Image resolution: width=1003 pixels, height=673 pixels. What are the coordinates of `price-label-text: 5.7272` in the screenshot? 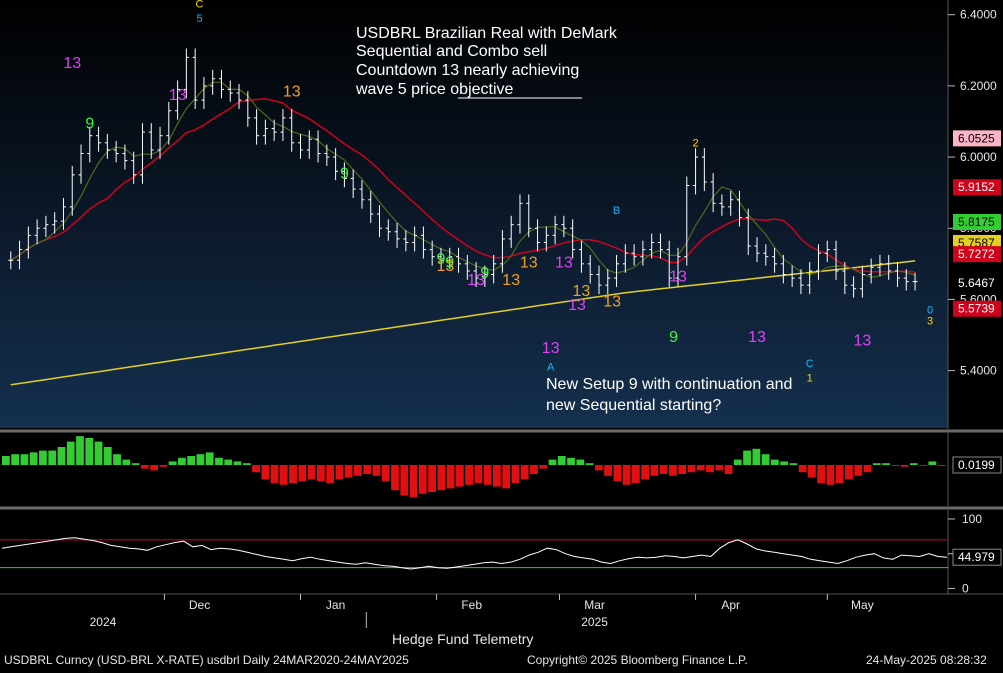 It's located at (976, 254).